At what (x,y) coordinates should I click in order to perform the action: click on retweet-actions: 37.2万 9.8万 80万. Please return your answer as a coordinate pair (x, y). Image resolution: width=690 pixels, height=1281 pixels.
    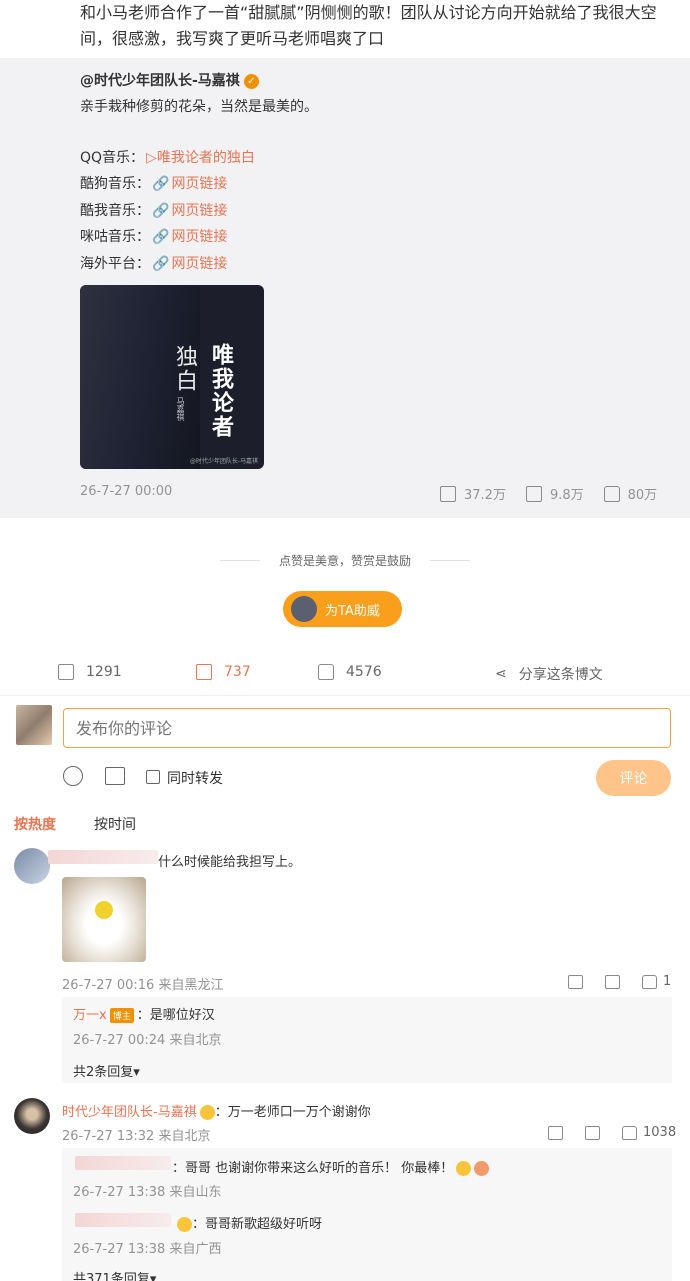
    Looking at the image, I should click on (548, 493).